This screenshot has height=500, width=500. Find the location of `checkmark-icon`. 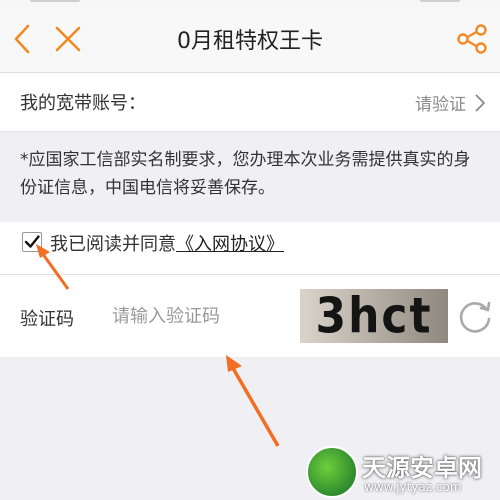

checkmark-icon is located at coordinates (32, 241).